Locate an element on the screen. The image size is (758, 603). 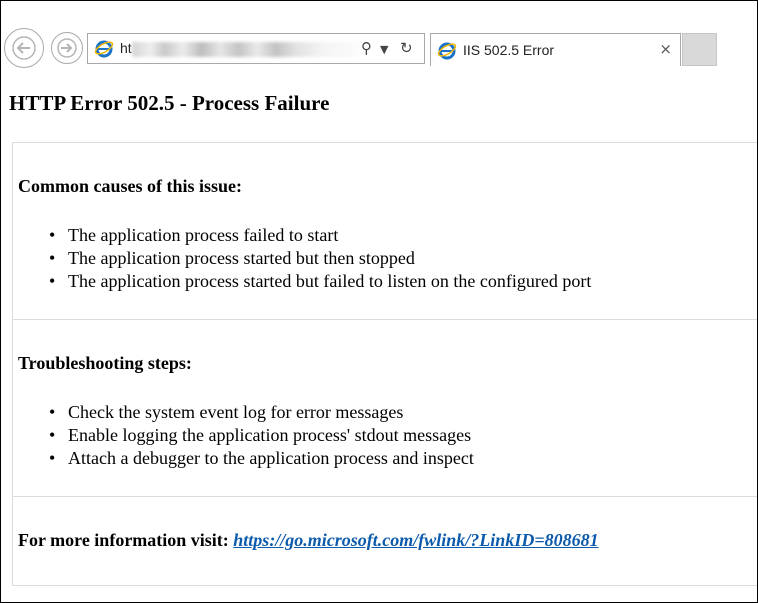
tab-title: IIS 502.5 Error is located at coordinates (509, 50).